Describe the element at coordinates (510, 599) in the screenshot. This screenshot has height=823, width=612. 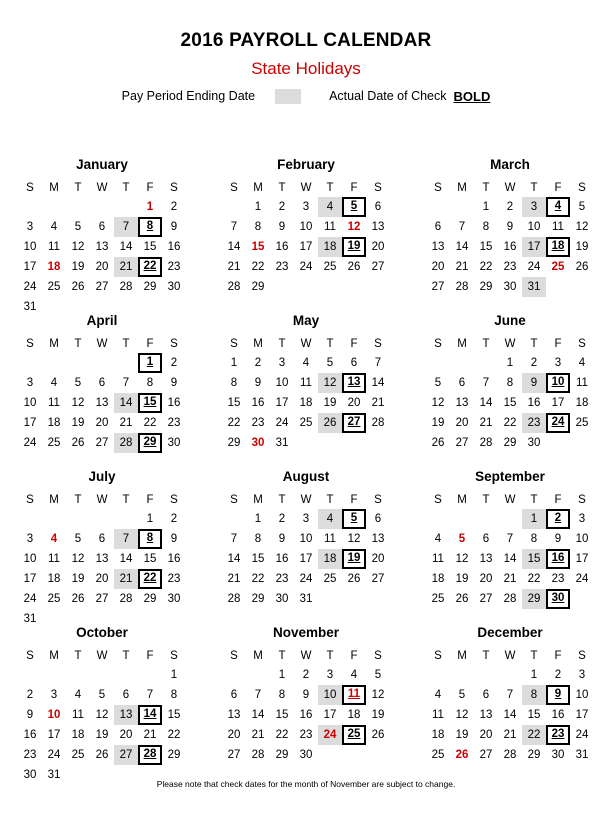
I see `week-row: 25 26 27 28 29 30` at that location.